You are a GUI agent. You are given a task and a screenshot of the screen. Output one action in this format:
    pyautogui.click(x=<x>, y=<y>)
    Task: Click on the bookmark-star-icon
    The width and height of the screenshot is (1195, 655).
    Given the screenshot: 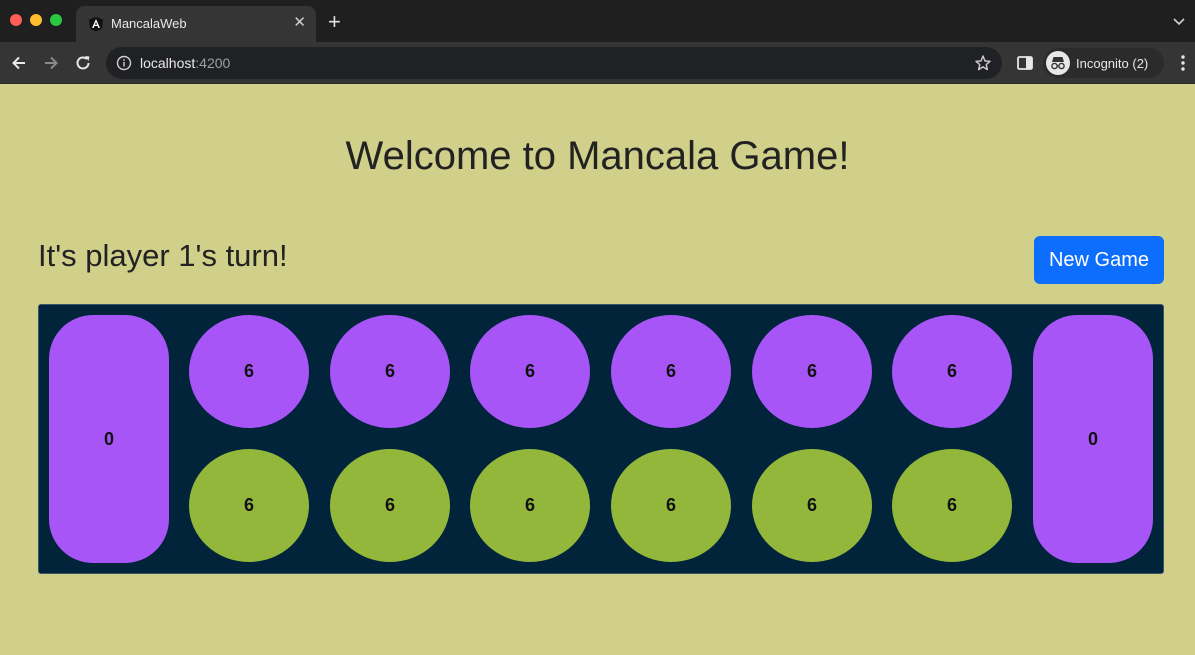 What is the action you would take?
    pyautogui.click(x=983, y=63)
    